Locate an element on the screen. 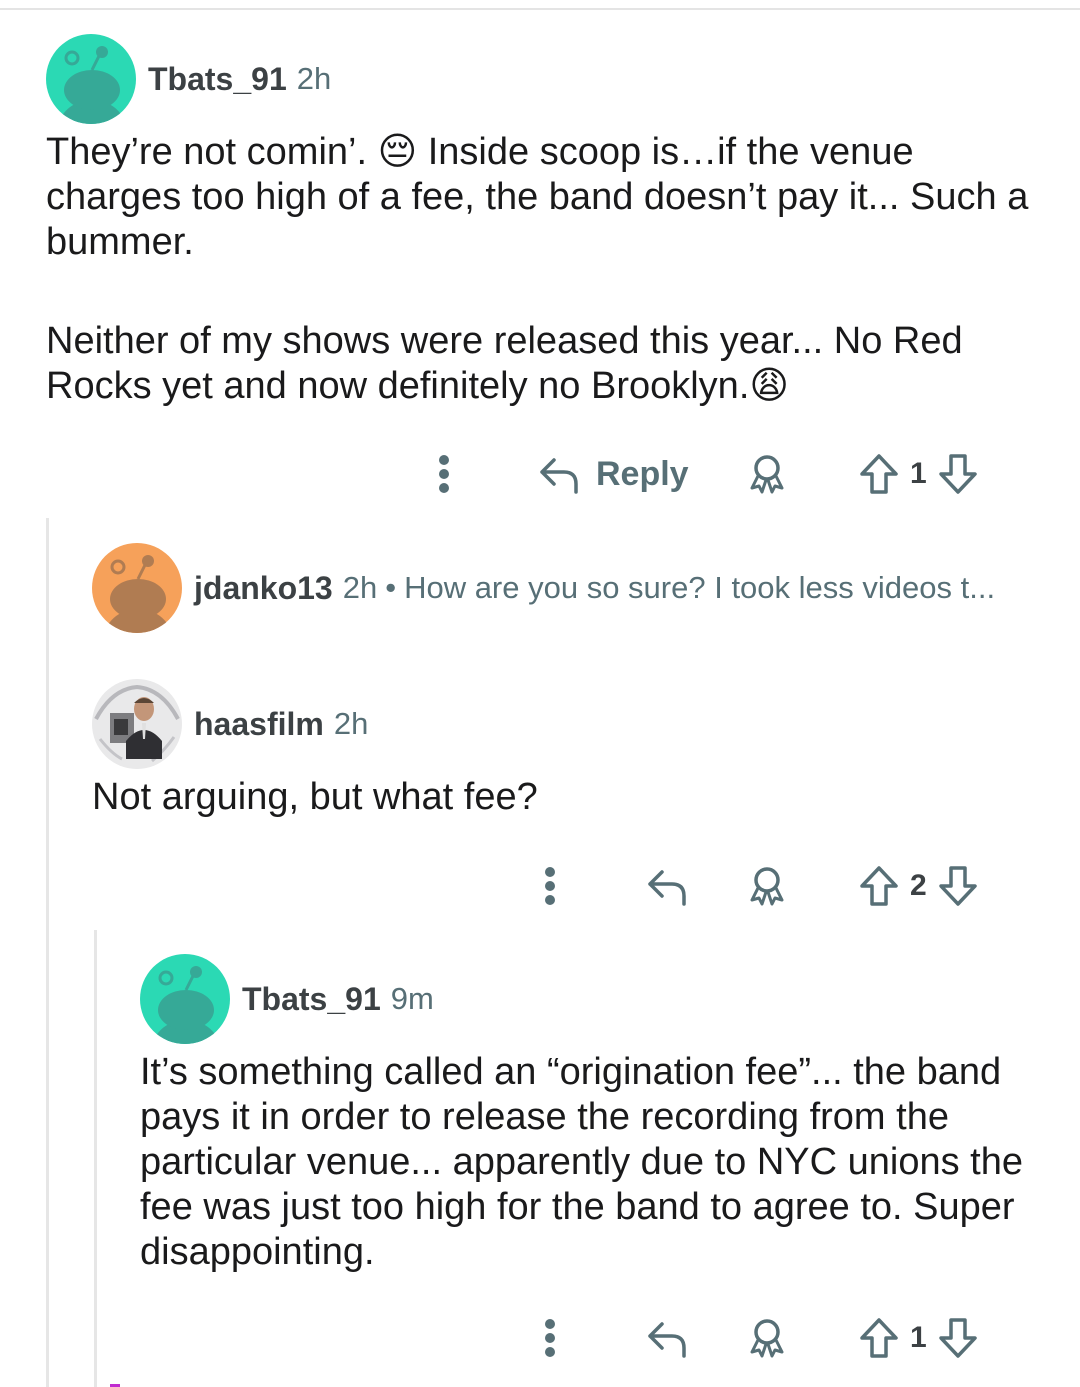  comment-header: Tbats_91 9m is located at coordinates (595, 999).